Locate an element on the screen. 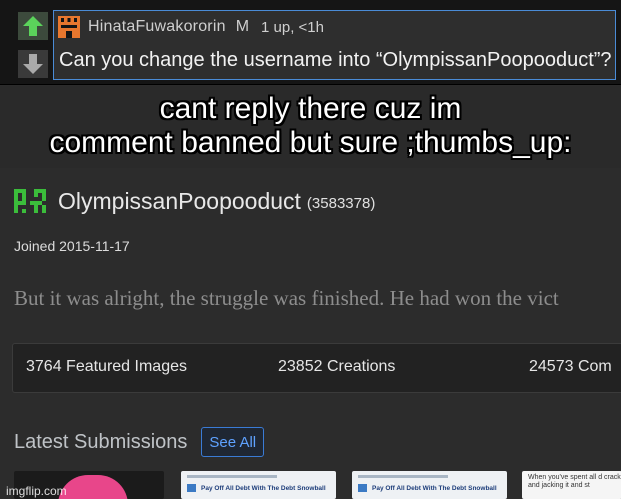 Image resolution: width=621 pixels, height=499 pixels. joined-date: Joined 2015-11-17 is located at coordinates (72, 246).